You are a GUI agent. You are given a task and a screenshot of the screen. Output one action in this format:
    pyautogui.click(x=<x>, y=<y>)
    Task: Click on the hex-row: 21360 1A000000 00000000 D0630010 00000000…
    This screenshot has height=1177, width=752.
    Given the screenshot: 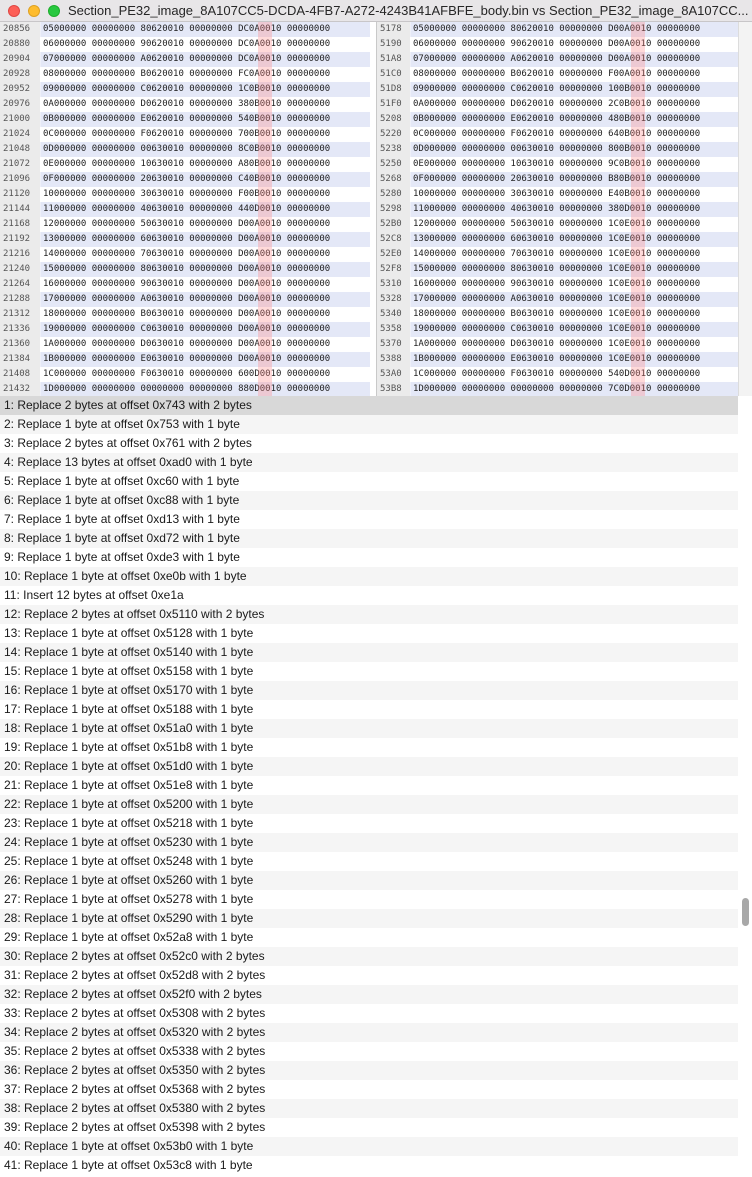 What is the action you would take?
    pyautogui.click(x=185, y=344)
    